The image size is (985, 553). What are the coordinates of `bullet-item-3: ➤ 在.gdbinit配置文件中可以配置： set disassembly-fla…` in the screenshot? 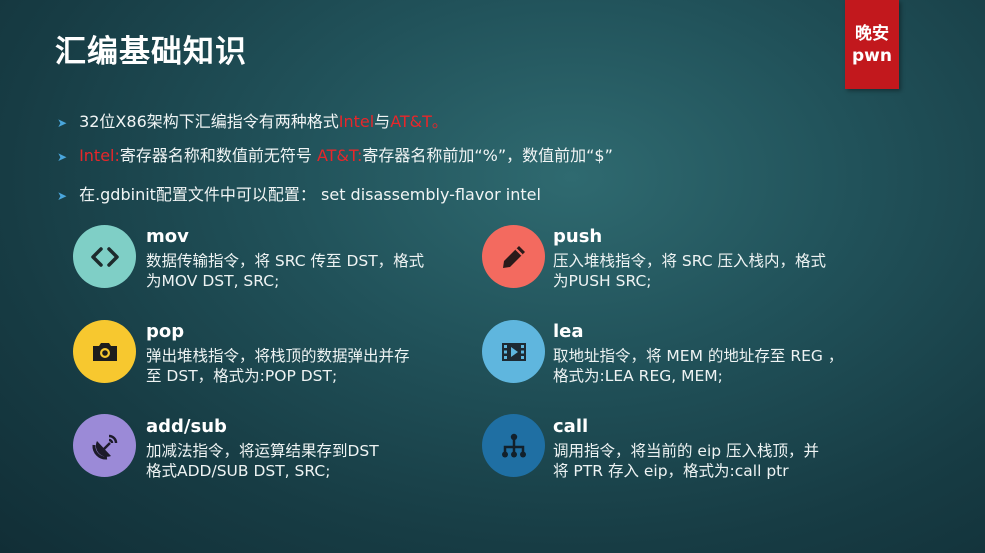 It's located at (299, 193).